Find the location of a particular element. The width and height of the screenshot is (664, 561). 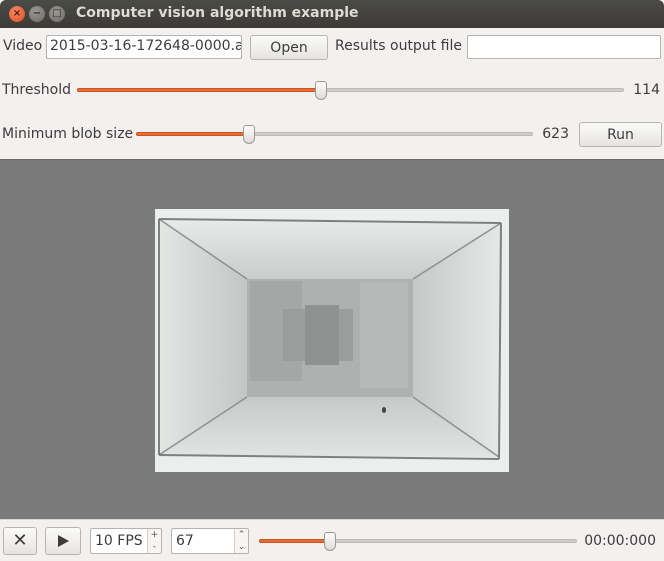

chevron-down-icon: ⌄ is located at coordinates (242, 547).